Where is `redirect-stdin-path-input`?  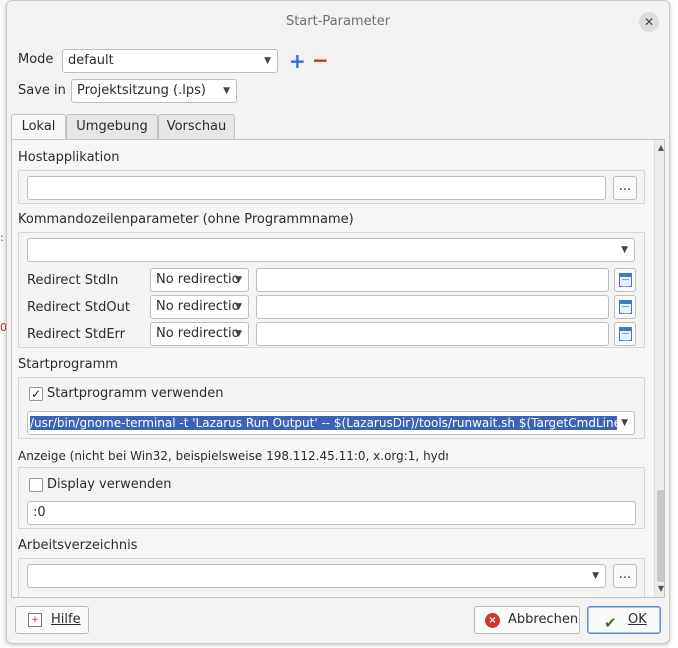
redirect-stdin-path-input is located at coordinates (432, 280).